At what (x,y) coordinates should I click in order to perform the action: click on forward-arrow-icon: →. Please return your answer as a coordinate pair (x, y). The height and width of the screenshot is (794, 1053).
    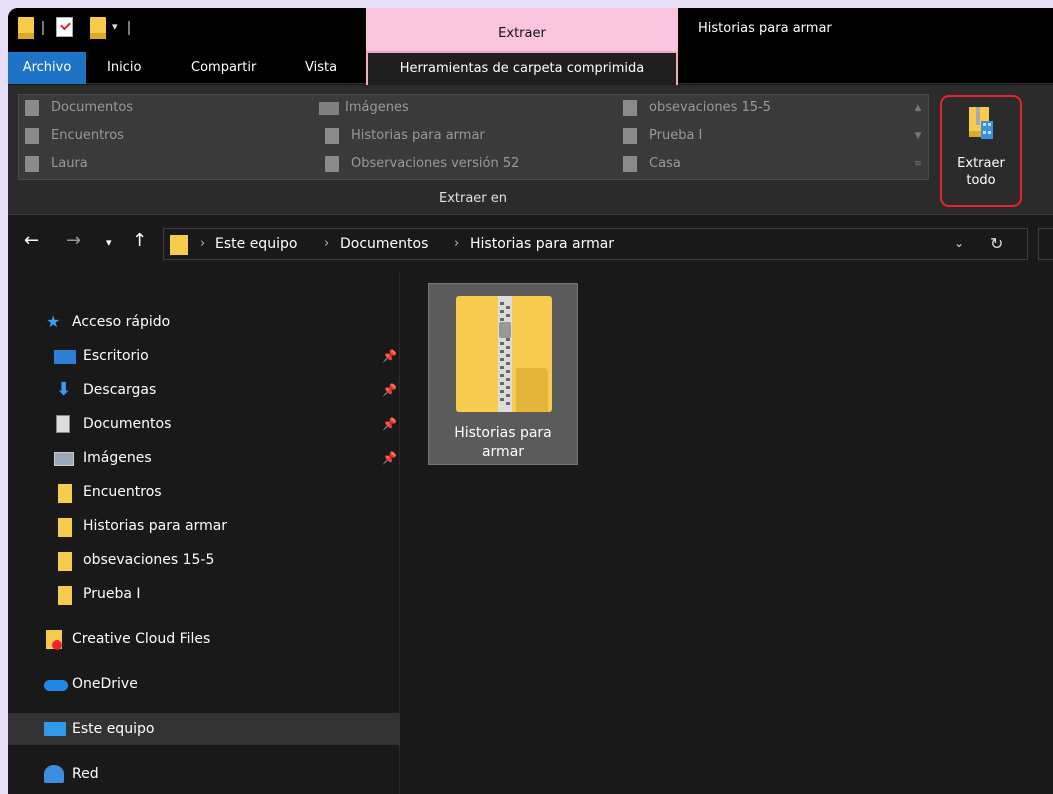
    Looking at the image, I should click on (73, 240).